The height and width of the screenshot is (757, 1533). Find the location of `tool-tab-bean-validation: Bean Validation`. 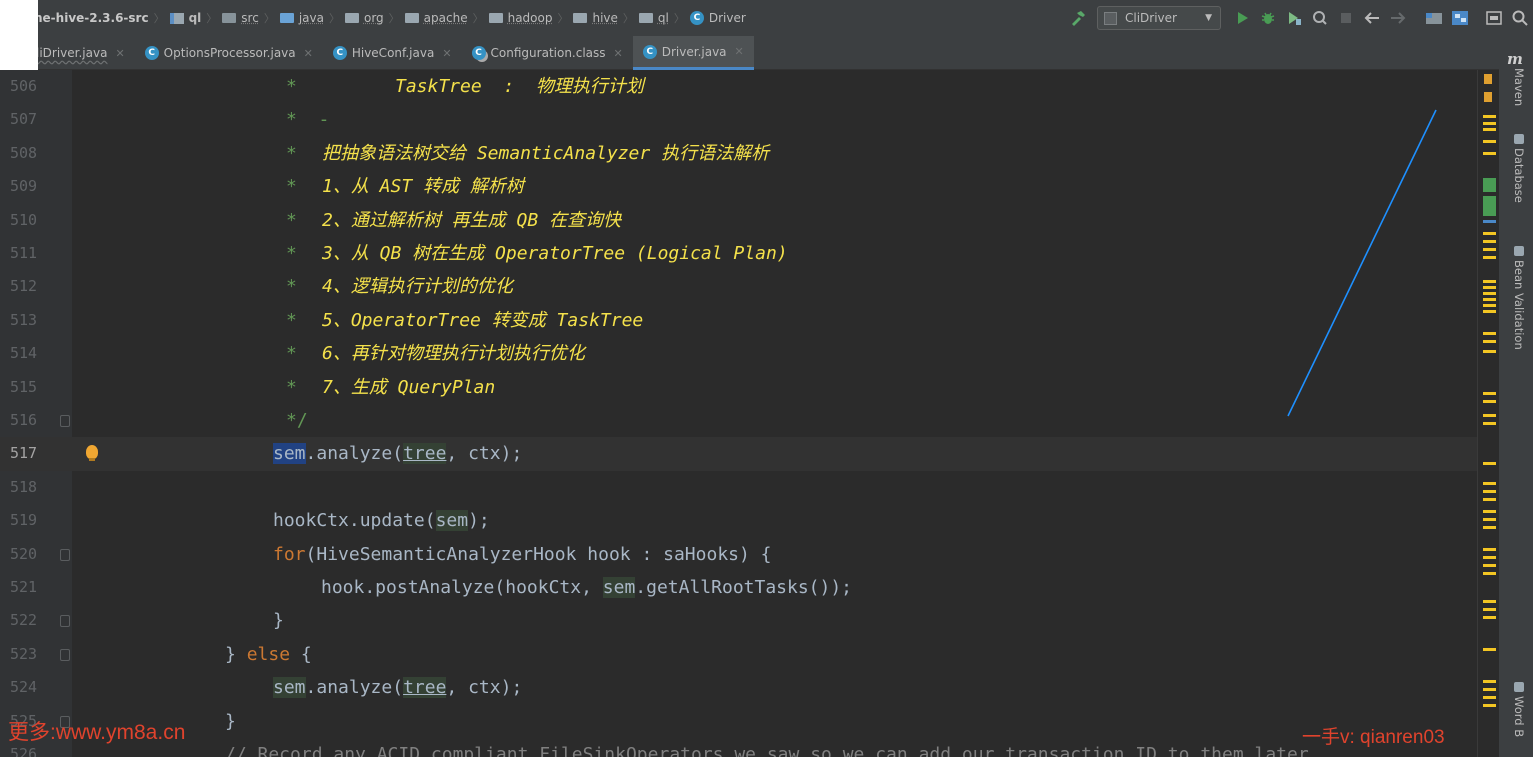

tool-tab-bean-validation: Bean Validation is located at coordinates (1516, 298).